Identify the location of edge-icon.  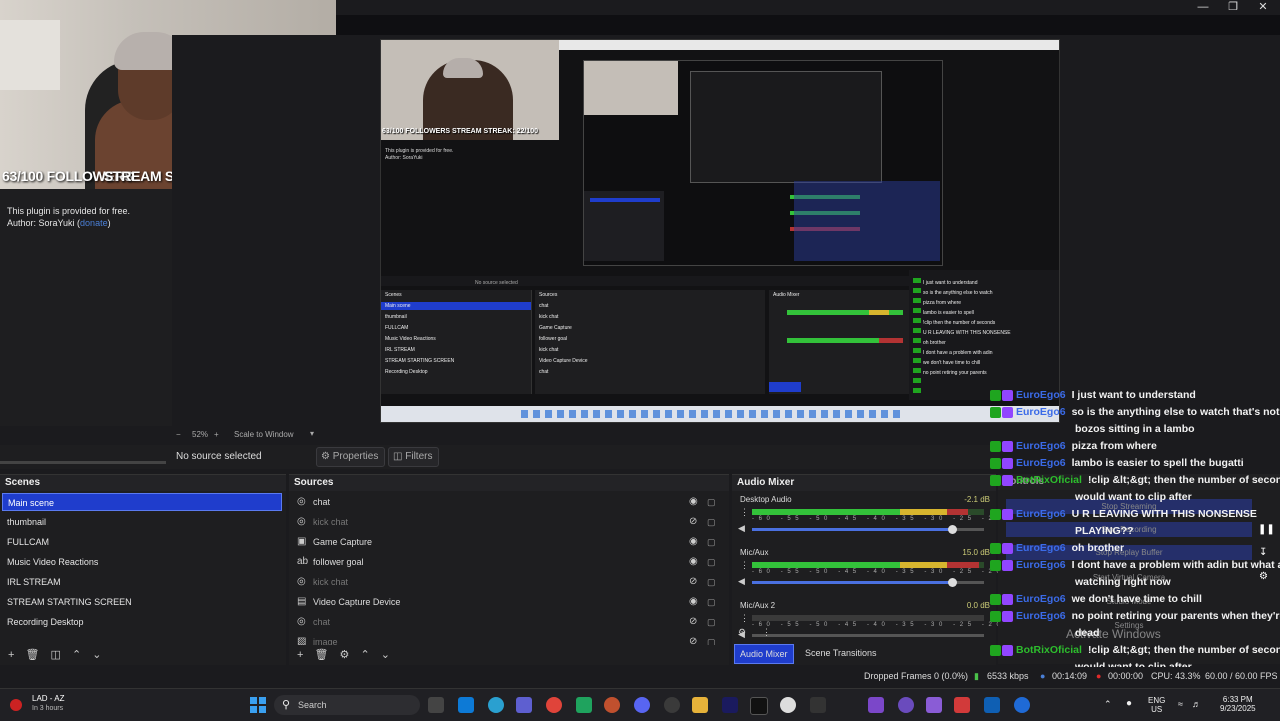
(496, 705).